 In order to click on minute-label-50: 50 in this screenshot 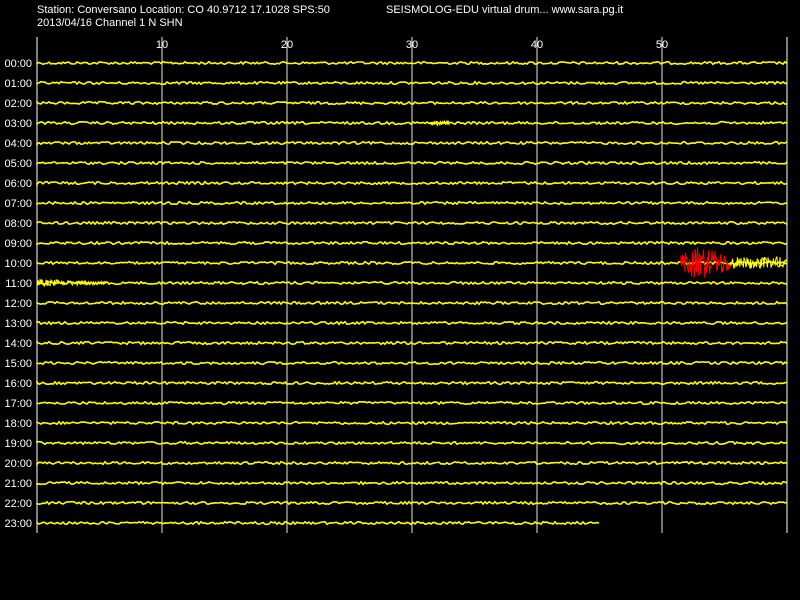, I will do `click(662, 45)`.